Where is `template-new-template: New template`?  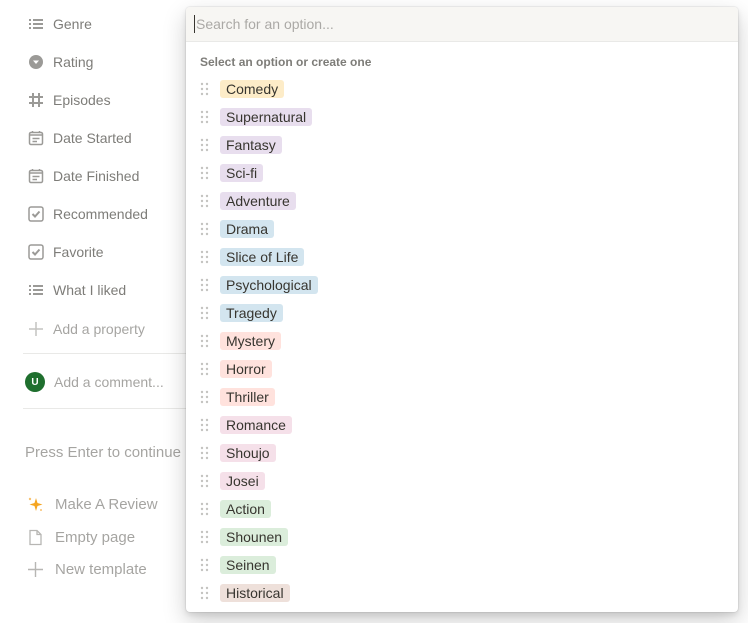 template-new-template: New template is located at coordinates (87, 569).